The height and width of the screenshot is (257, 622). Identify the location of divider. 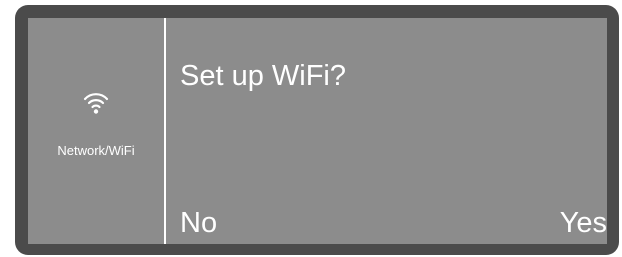
(165, 131).